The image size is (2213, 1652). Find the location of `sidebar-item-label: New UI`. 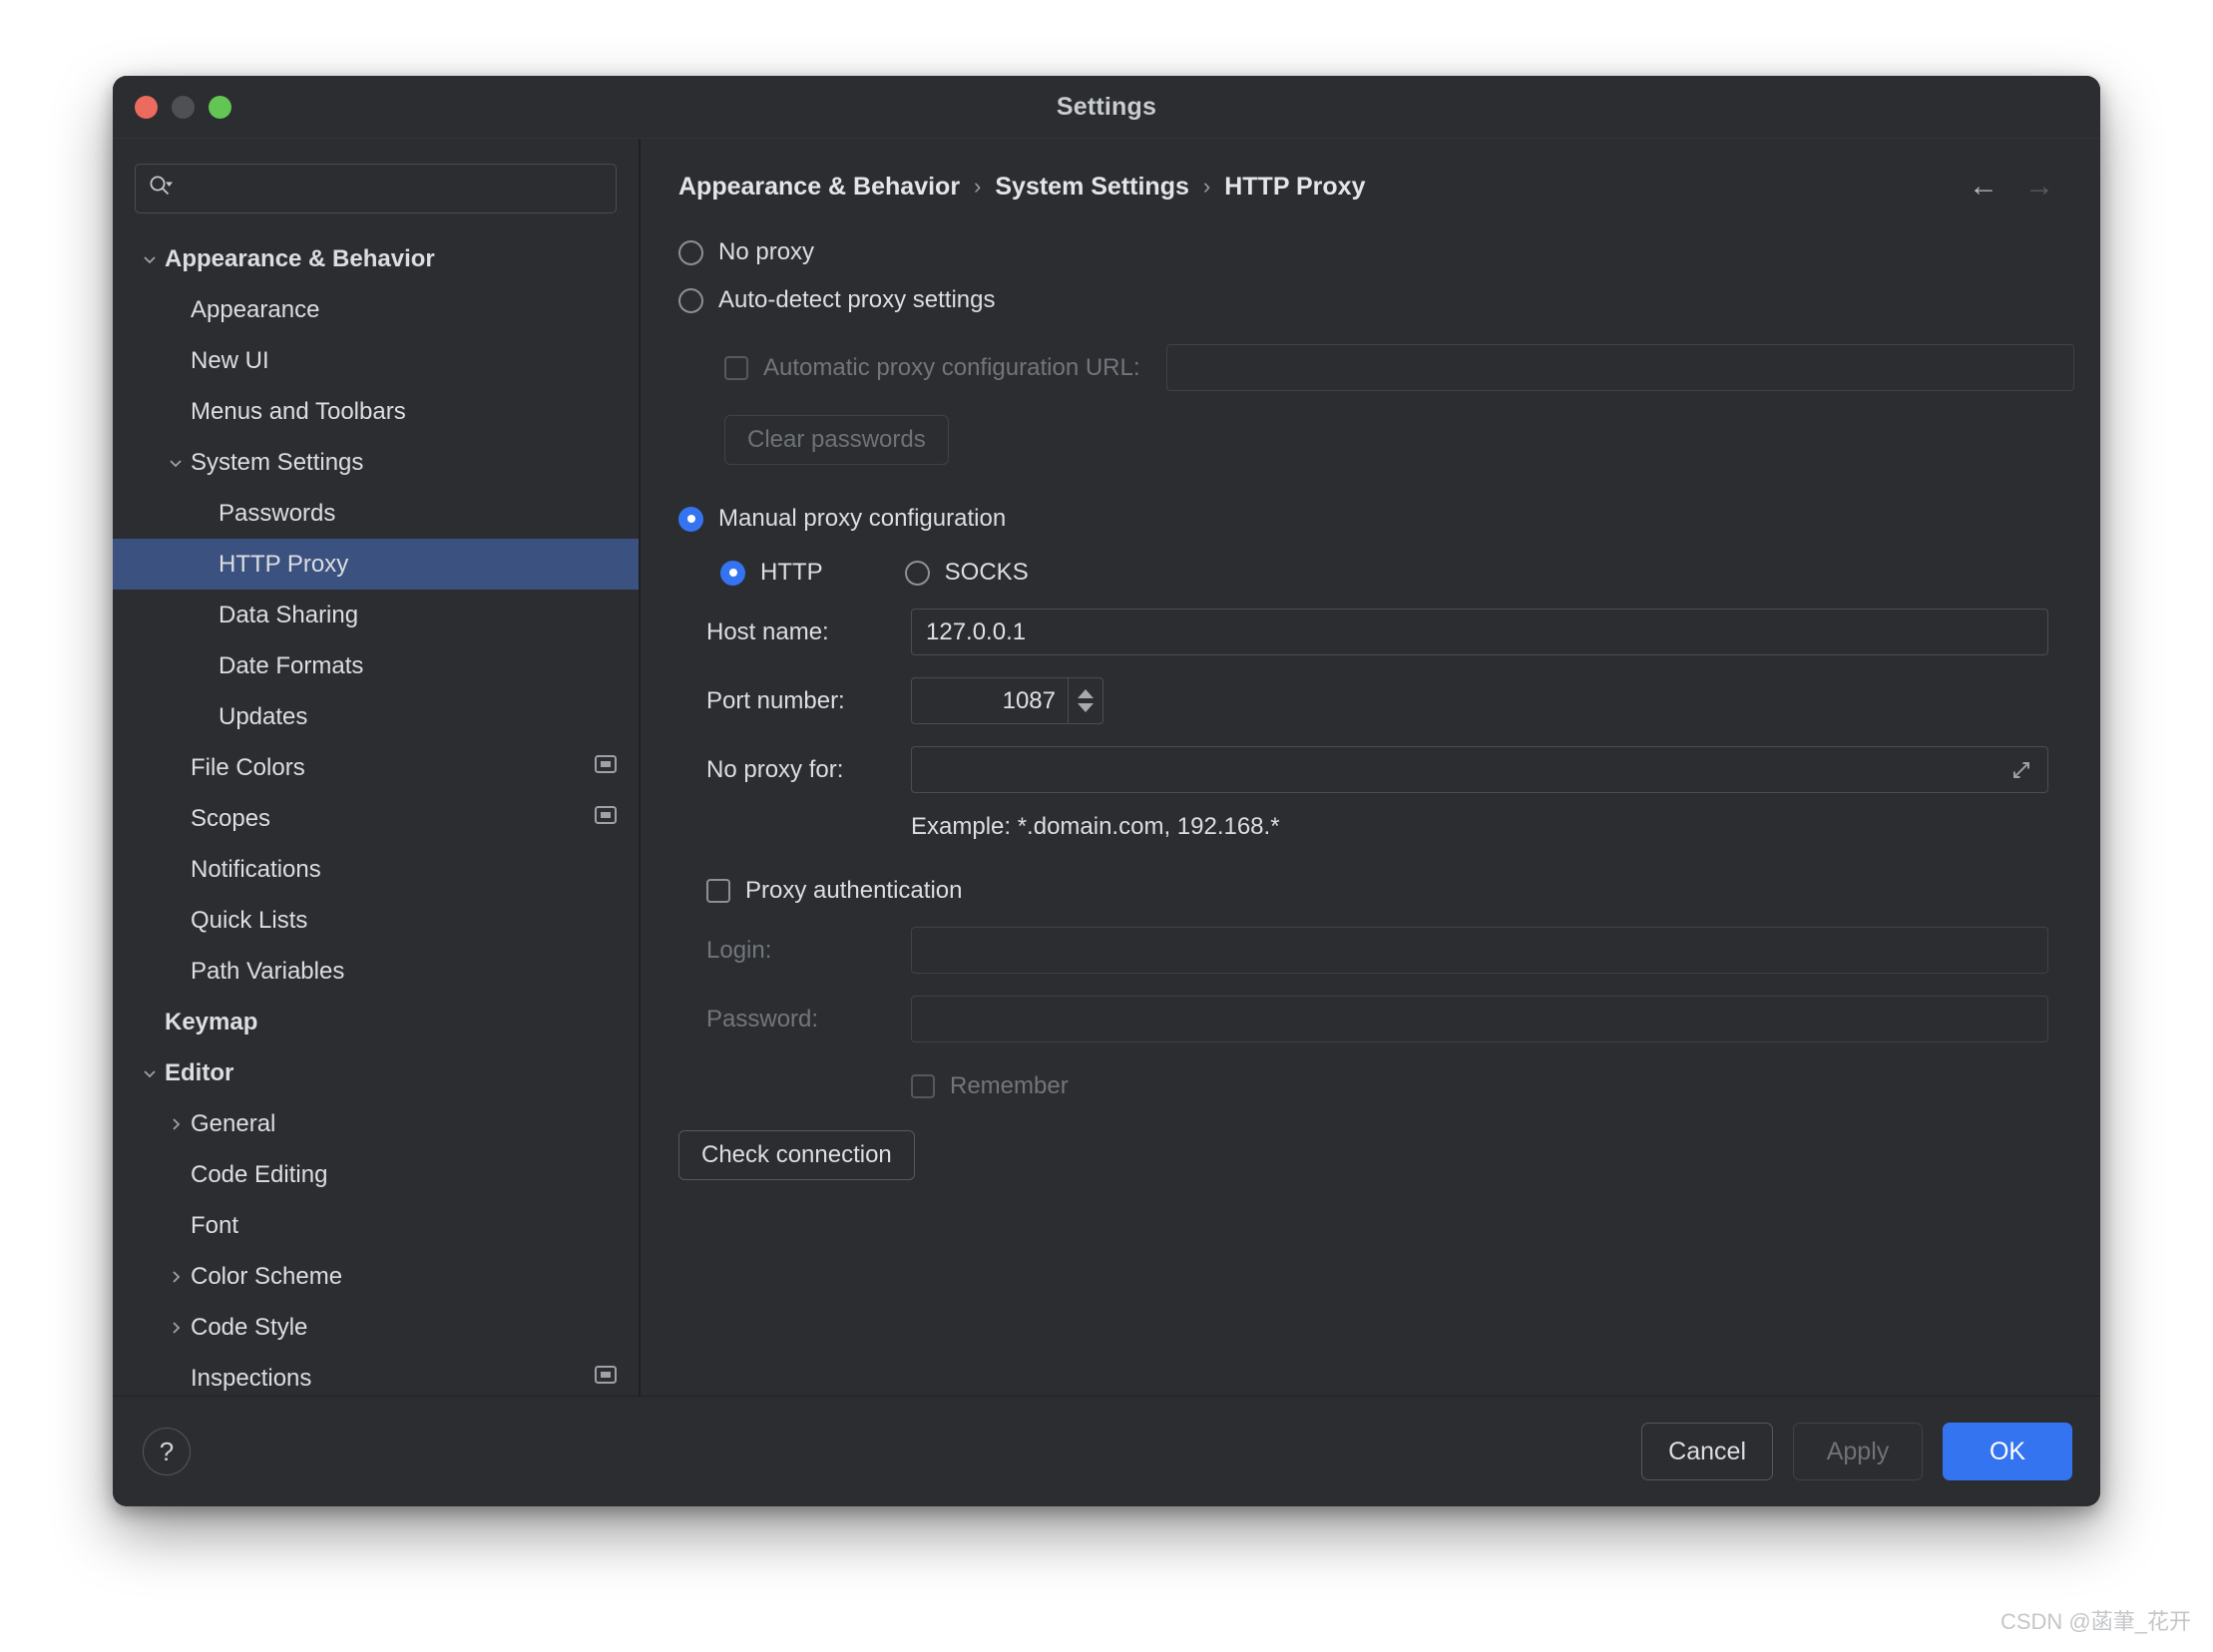

sidebar-item-label: New UI is located at coordinates (230, 360).